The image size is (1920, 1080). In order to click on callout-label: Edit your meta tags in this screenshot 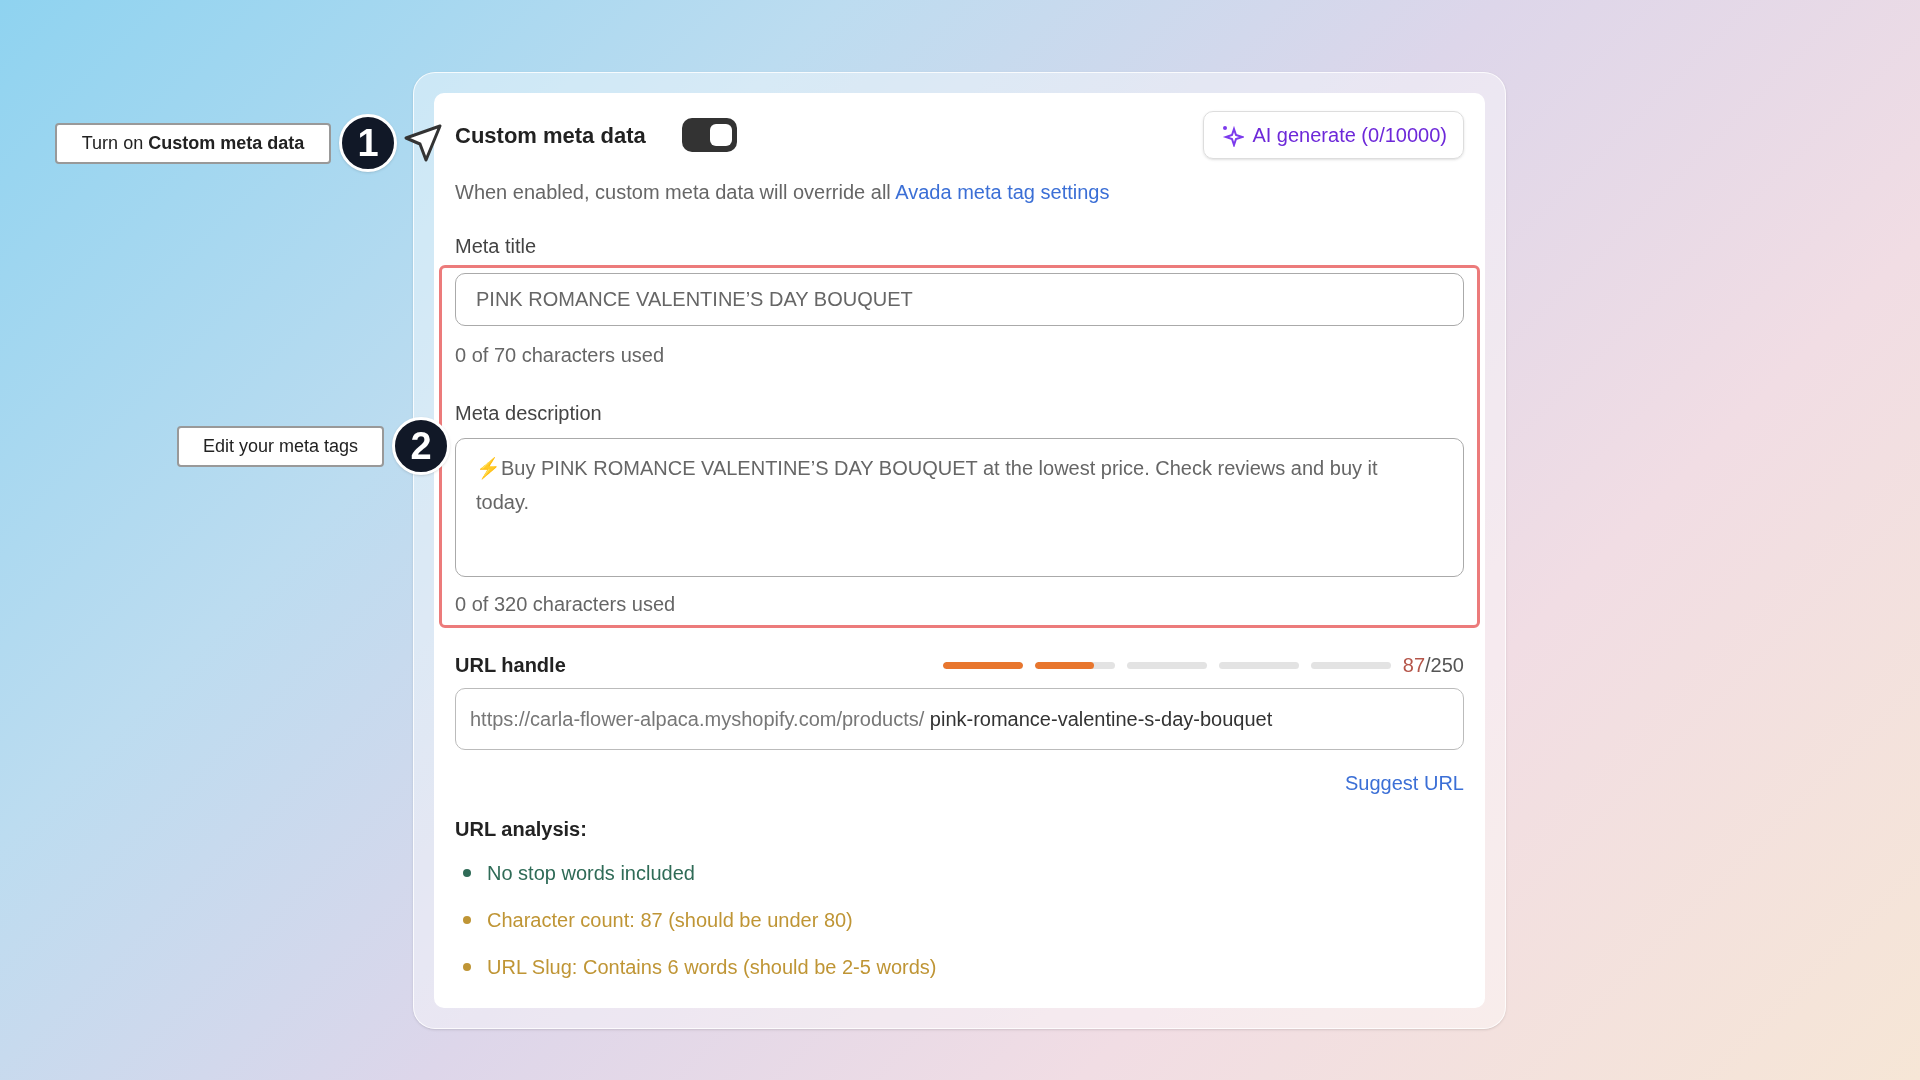, I will do `click(280, 446)`.